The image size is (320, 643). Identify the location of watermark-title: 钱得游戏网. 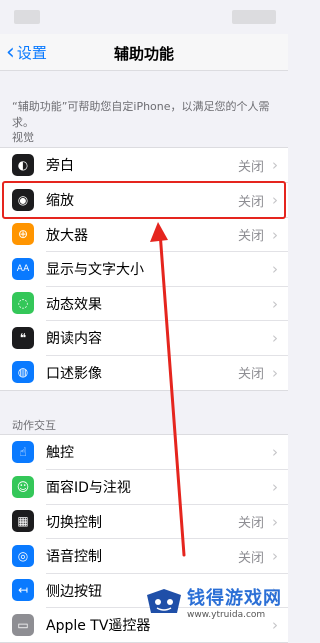
(234, 598).